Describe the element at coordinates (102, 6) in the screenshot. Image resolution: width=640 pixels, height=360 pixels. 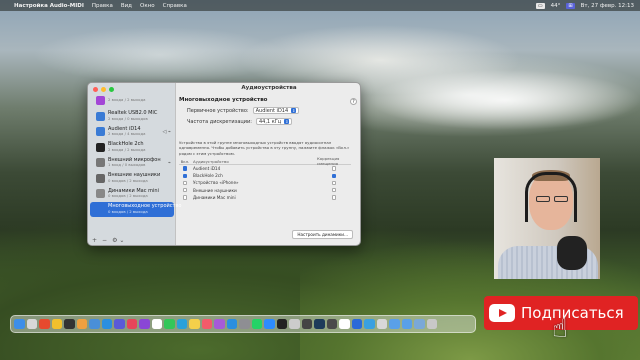
I see `menu-edit: Правка` at that location.